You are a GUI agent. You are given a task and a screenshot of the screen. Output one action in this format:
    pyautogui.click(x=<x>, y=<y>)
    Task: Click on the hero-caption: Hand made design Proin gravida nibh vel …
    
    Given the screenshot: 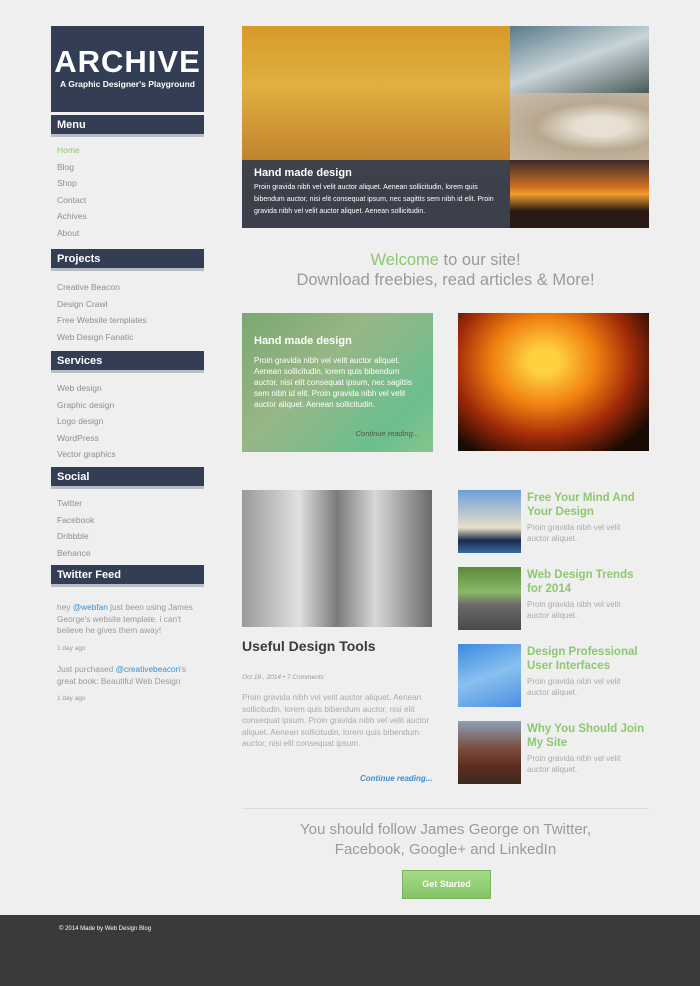 What is the action you would take?
    pyautogui.click(x=376, y=194)
    